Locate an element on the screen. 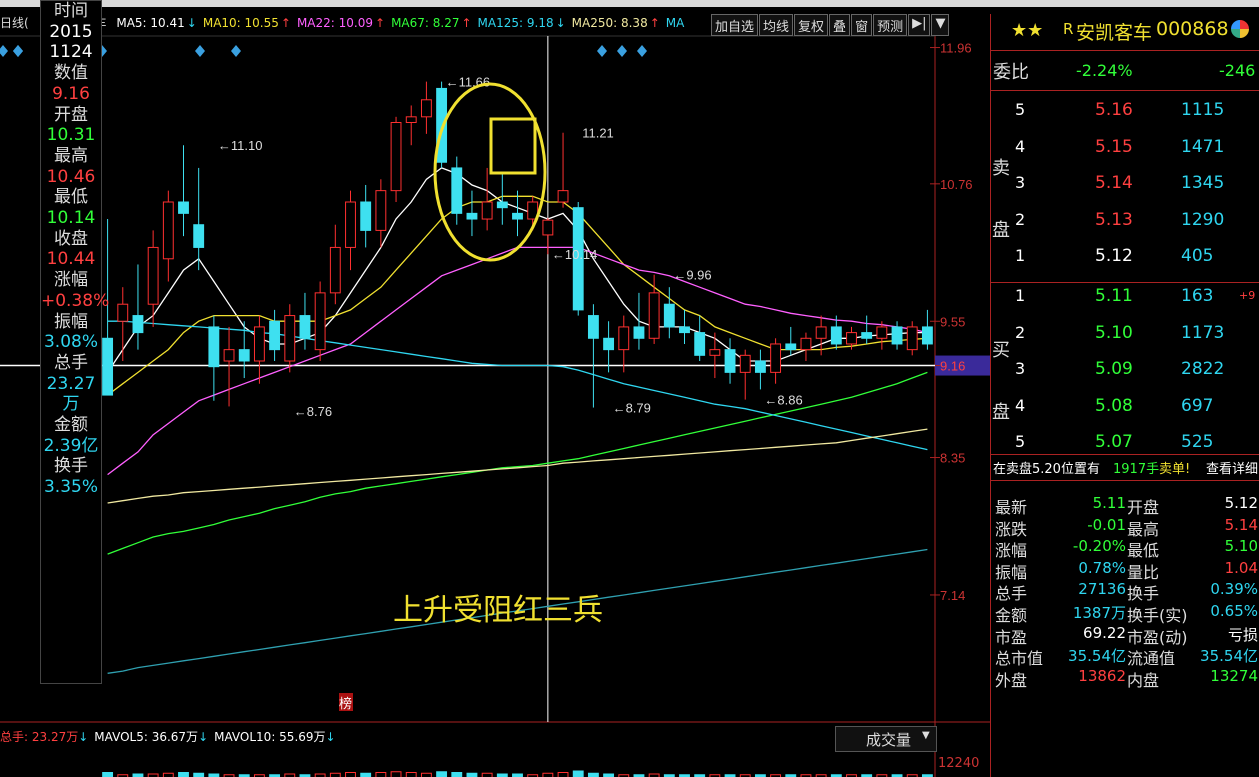 The height and width of the screenshot is (777, 1259). toolbar-button: ▶| is located at coordinates (919, 25).